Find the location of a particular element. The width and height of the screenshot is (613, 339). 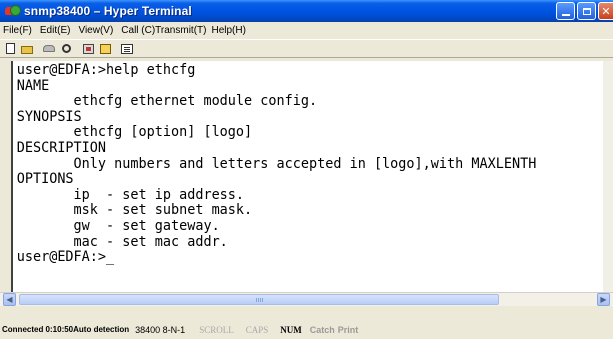

terminal-line: msk - set subnet mask. is located at coordinates (134, 210).